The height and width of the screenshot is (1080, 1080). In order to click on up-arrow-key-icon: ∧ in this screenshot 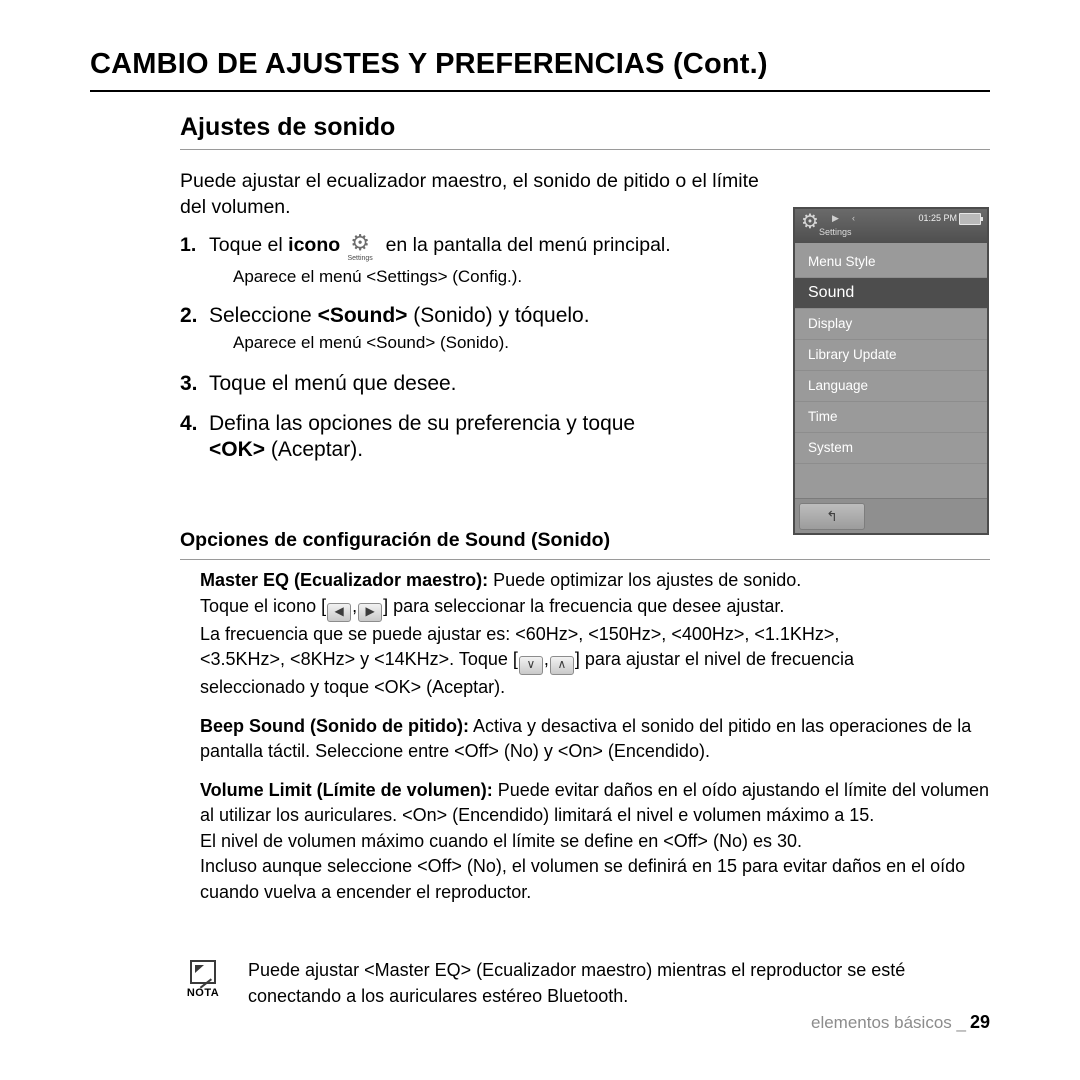, I will do `click(561, 665)`.